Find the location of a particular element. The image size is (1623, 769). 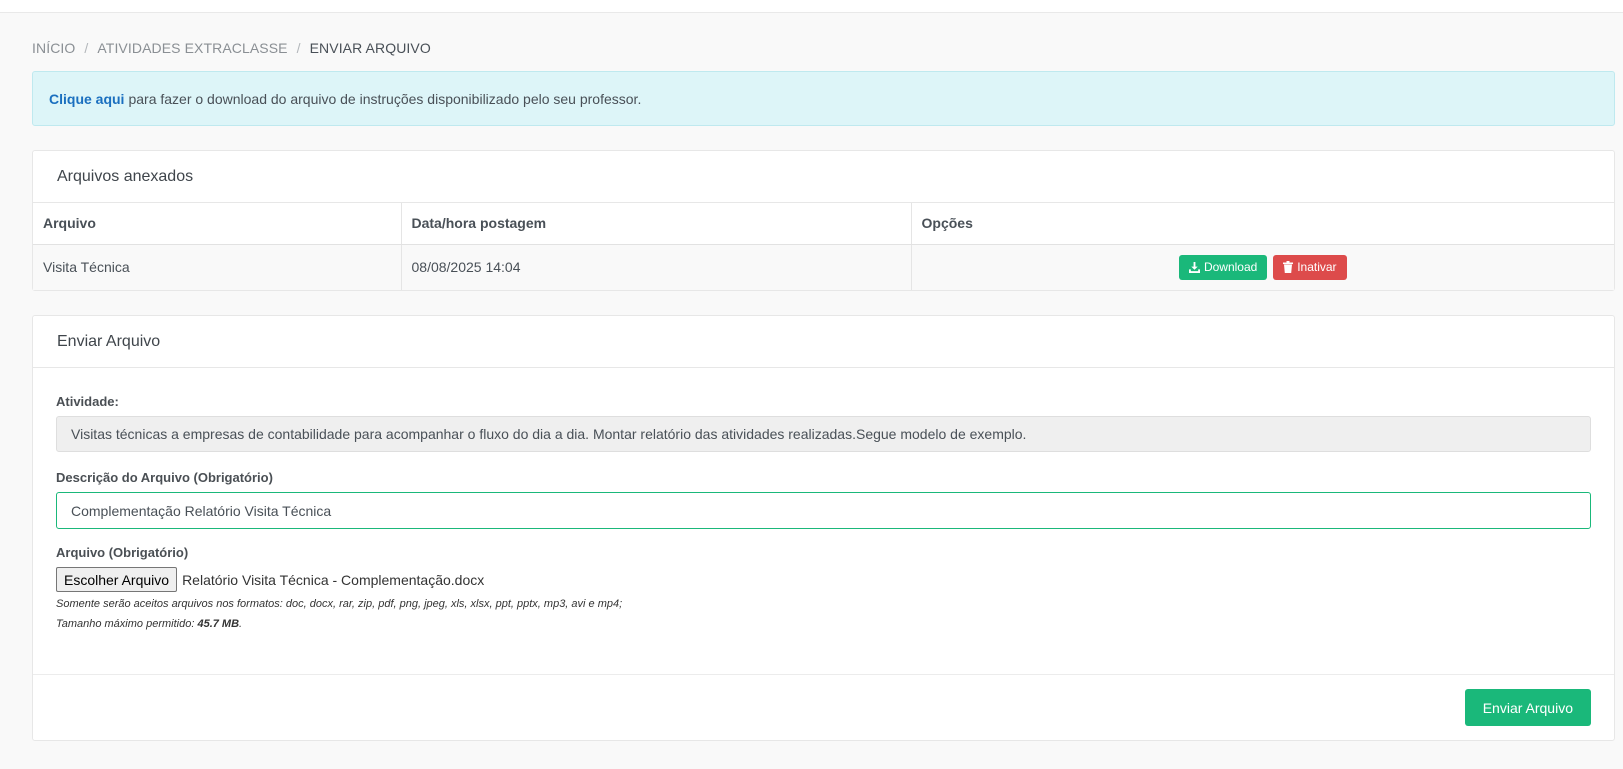

table-header-row: Arquivo Data/hora postagem Opções is located at coordinates (823, 224).